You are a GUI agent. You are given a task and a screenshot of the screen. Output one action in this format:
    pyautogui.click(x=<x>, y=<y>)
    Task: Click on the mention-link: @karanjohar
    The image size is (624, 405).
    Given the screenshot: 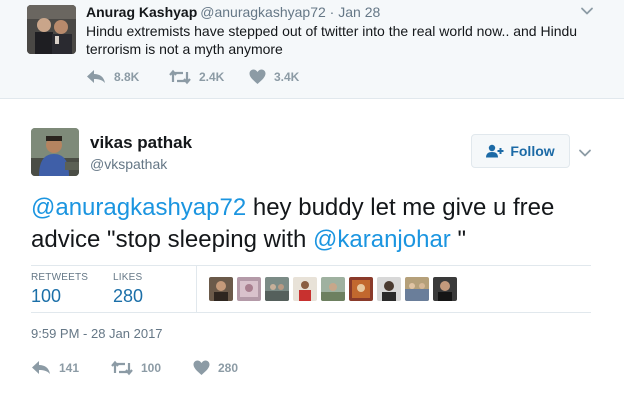 What is the action you would take?
    pyautogui.click(x=382, y=239)
    